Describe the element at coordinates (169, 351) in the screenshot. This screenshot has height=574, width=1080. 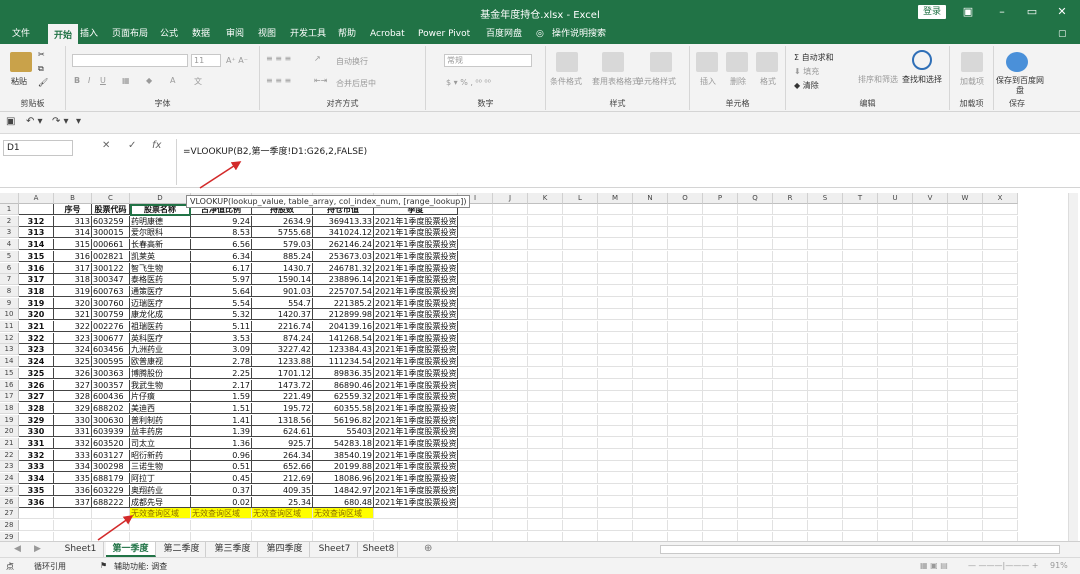
I see `annotation-arrows` at that location.